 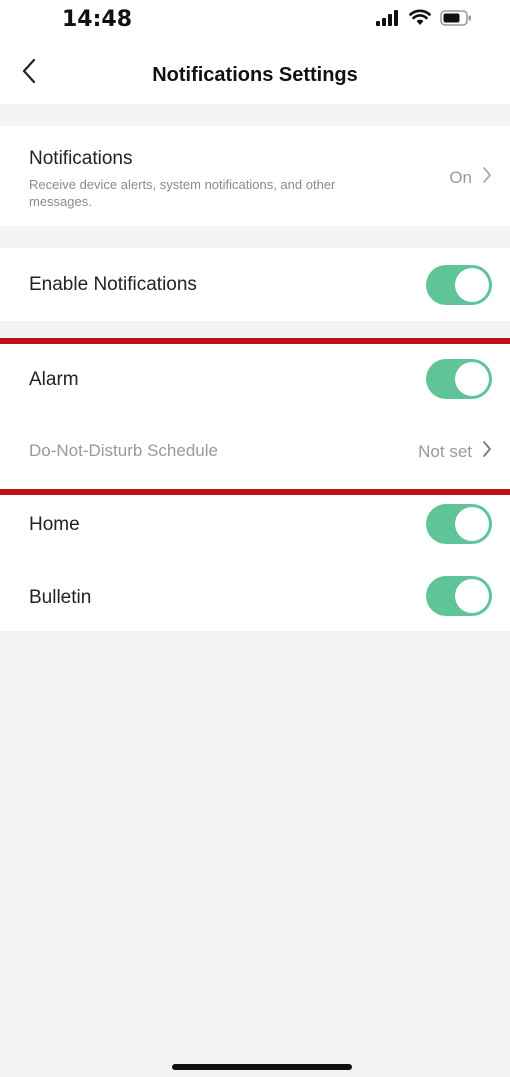 I want to click on home-toggle, so click(x=459, y=524).